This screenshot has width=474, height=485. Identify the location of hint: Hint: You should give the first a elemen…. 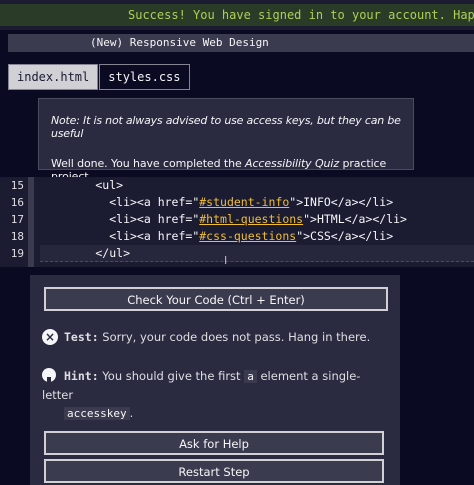
(212, 395).